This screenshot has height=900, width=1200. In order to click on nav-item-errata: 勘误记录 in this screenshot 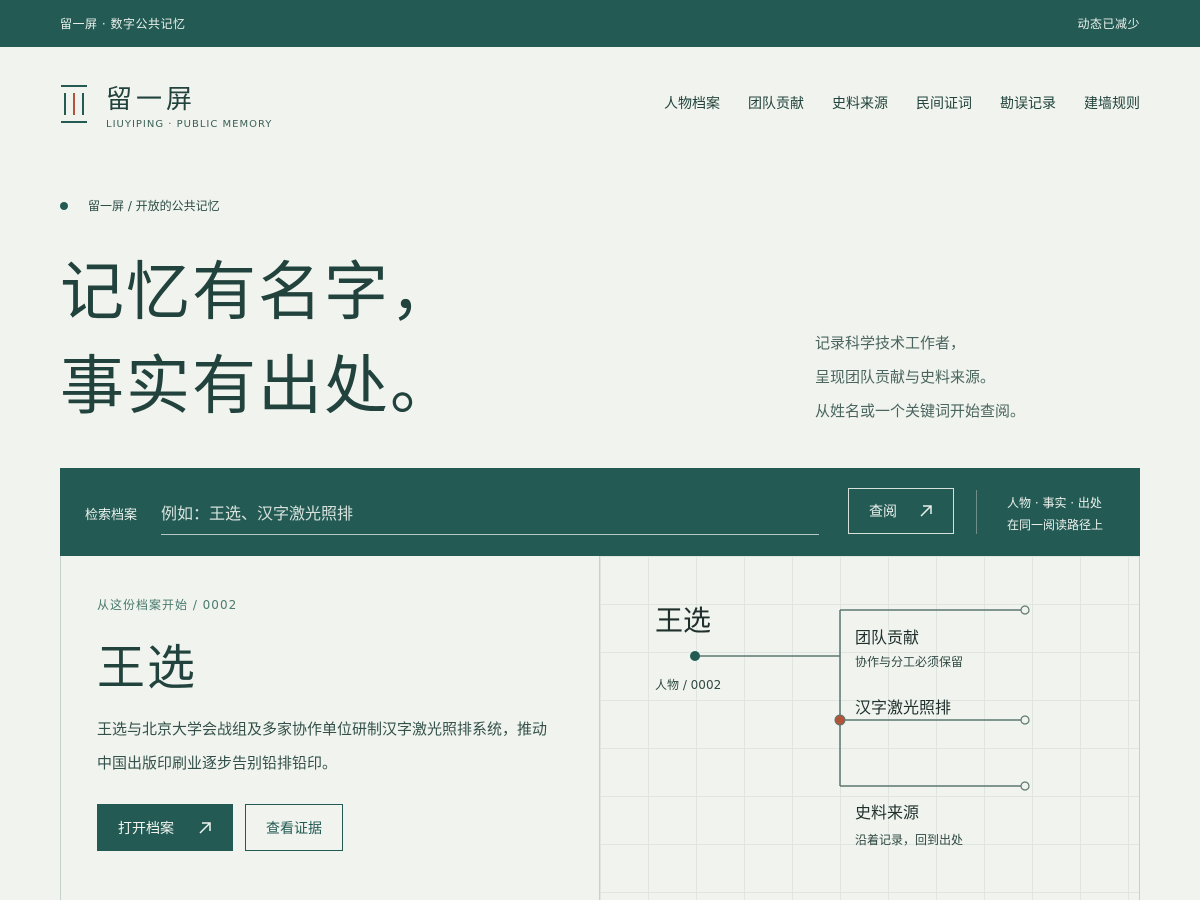, I will do `click(1028, 103)`.